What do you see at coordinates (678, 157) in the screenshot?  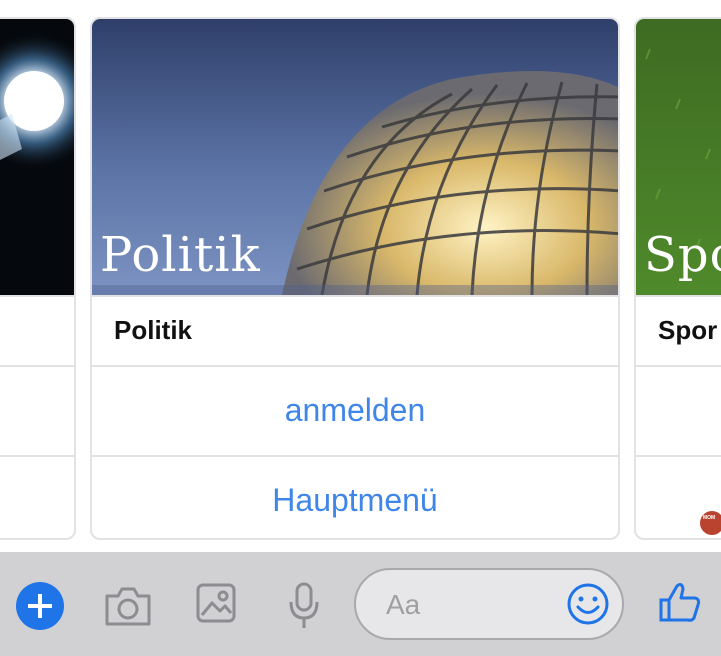 I see `card-right-hero-image: Spo` at bounding box center [678, 157].